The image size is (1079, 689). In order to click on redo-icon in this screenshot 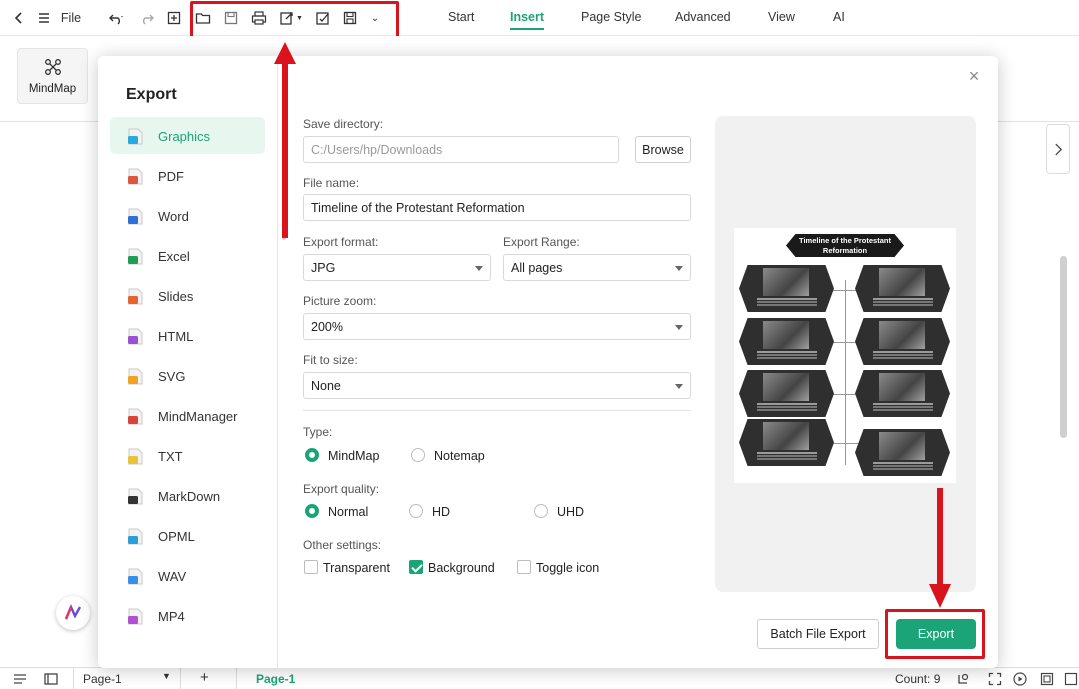, I will do `click(147, 18)`.